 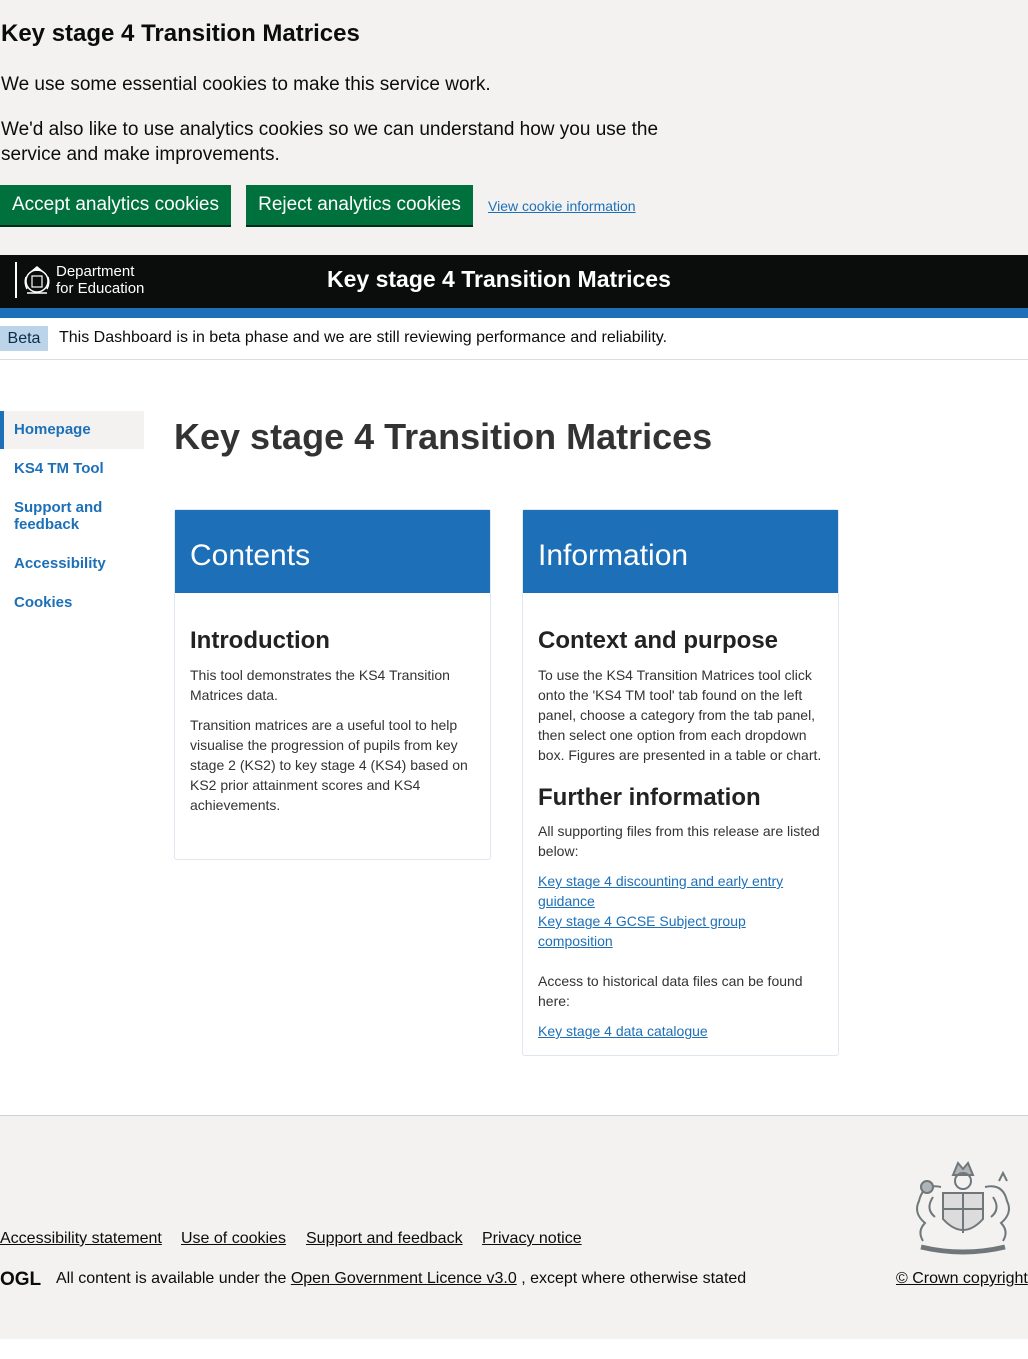 I want to click on header-accent-bar, so click(x=514, y=313).